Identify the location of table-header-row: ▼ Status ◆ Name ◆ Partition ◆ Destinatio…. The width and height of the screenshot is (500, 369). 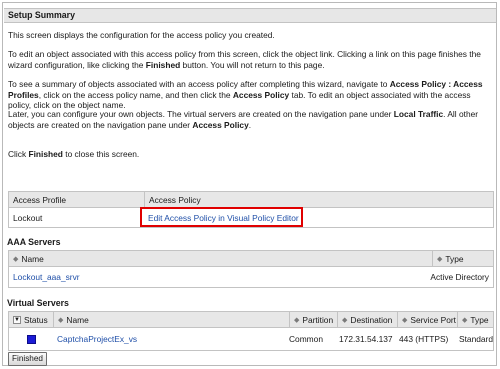
(251, 320).